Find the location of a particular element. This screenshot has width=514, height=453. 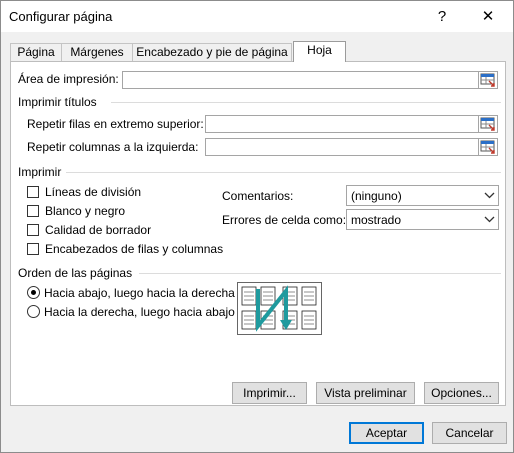

print-preview-label: Vista preliminar is located at coordinates (365, 393).